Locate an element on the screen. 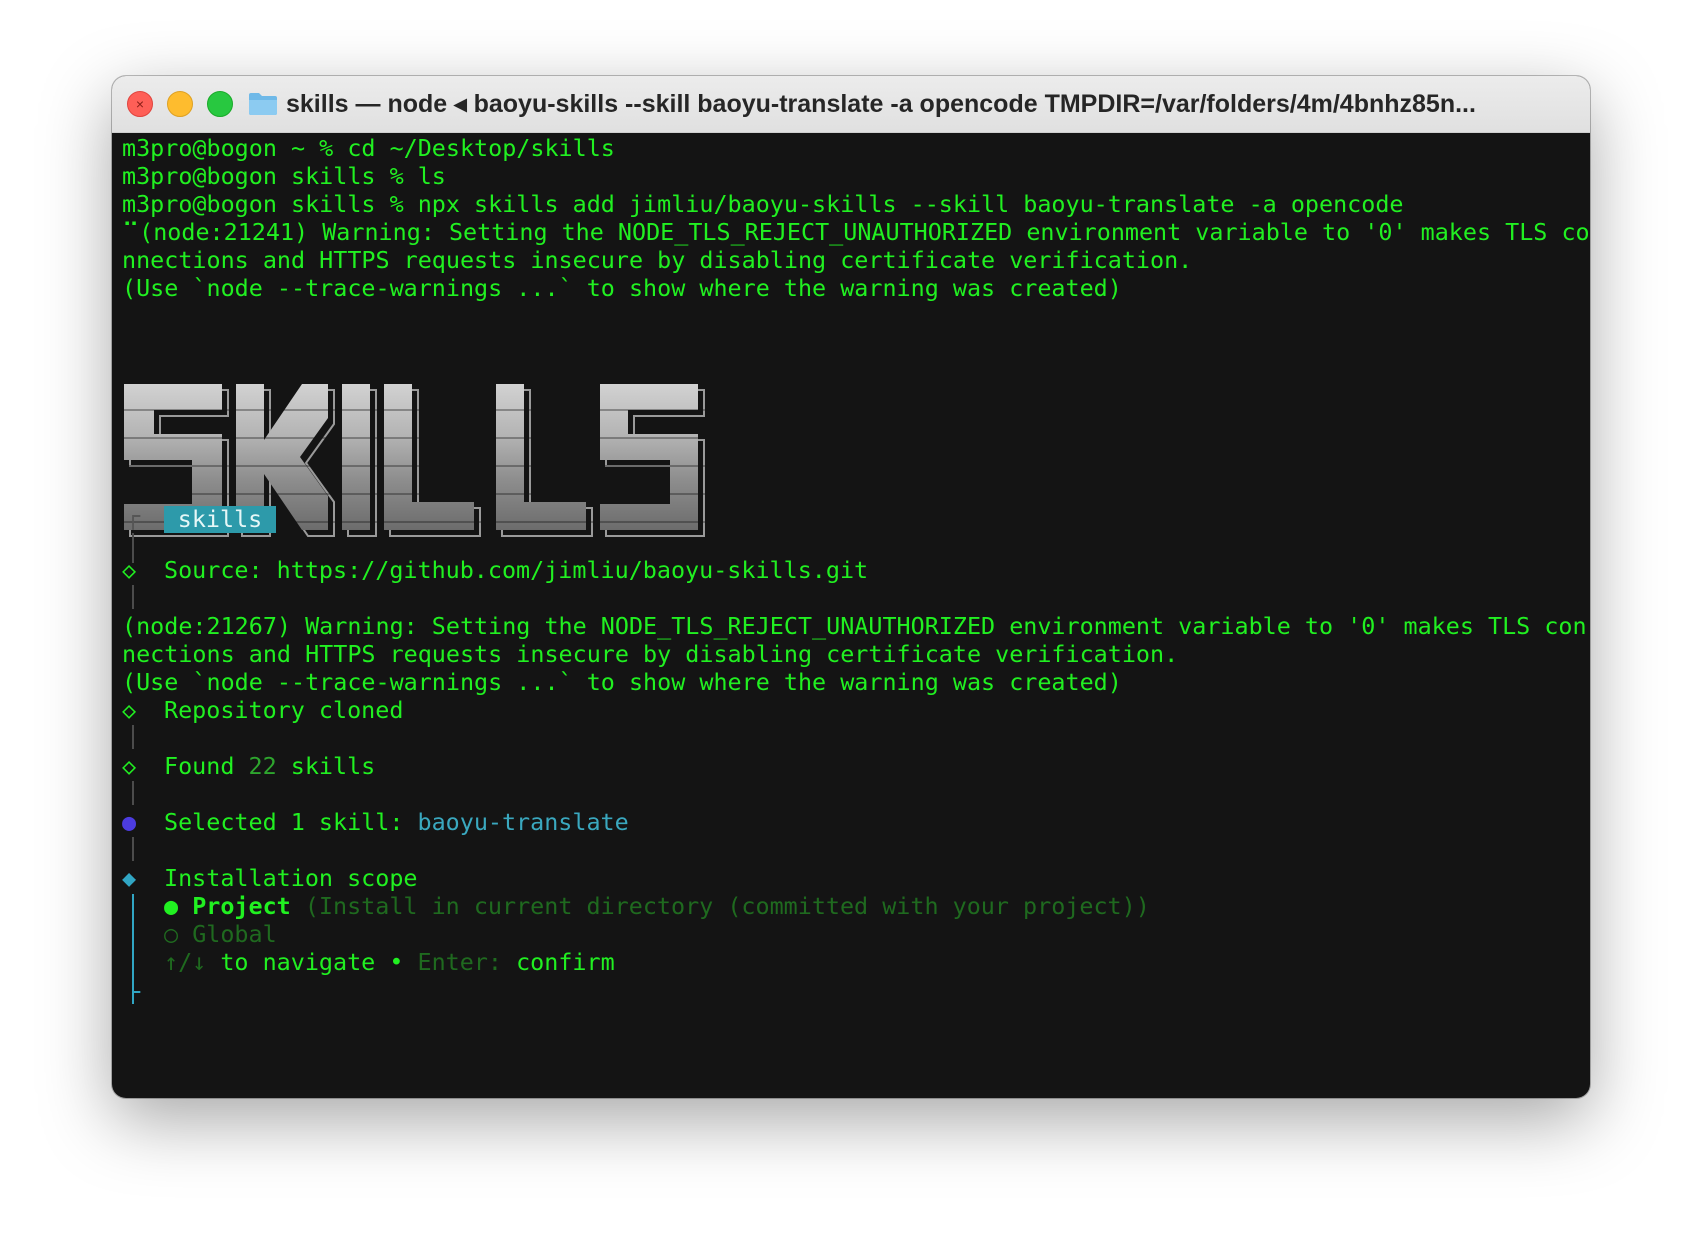 This screenshot has height=1246, width=1700. found-prefix: Found is located at coordinates (206, 766).